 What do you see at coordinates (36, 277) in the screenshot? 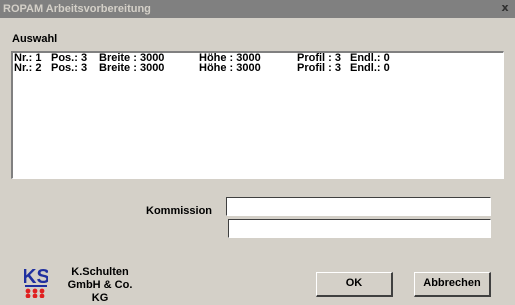
I see `logo-text: KS` at bounding box center [36, 277].